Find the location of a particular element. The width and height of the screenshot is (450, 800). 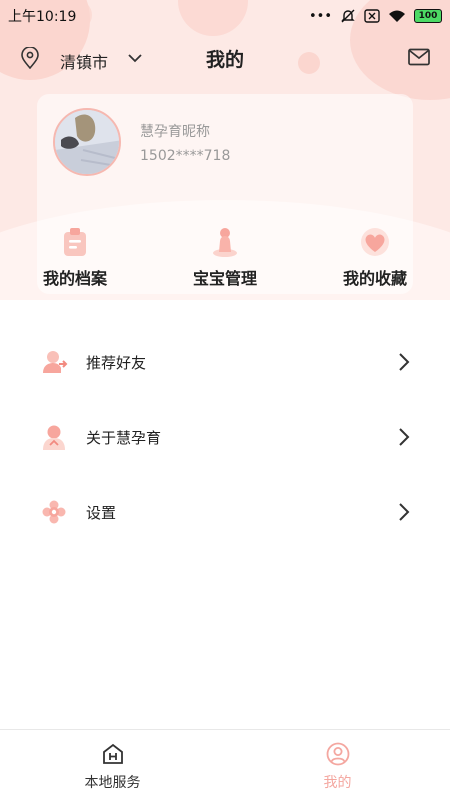

status-icons: ••• 100 is located at coordinates (375, 16).